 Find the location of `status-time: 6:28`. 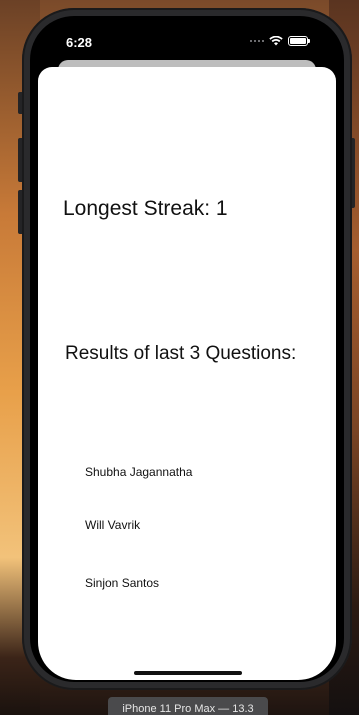

status-time: 6:28 is located at coordinates (79, 42).